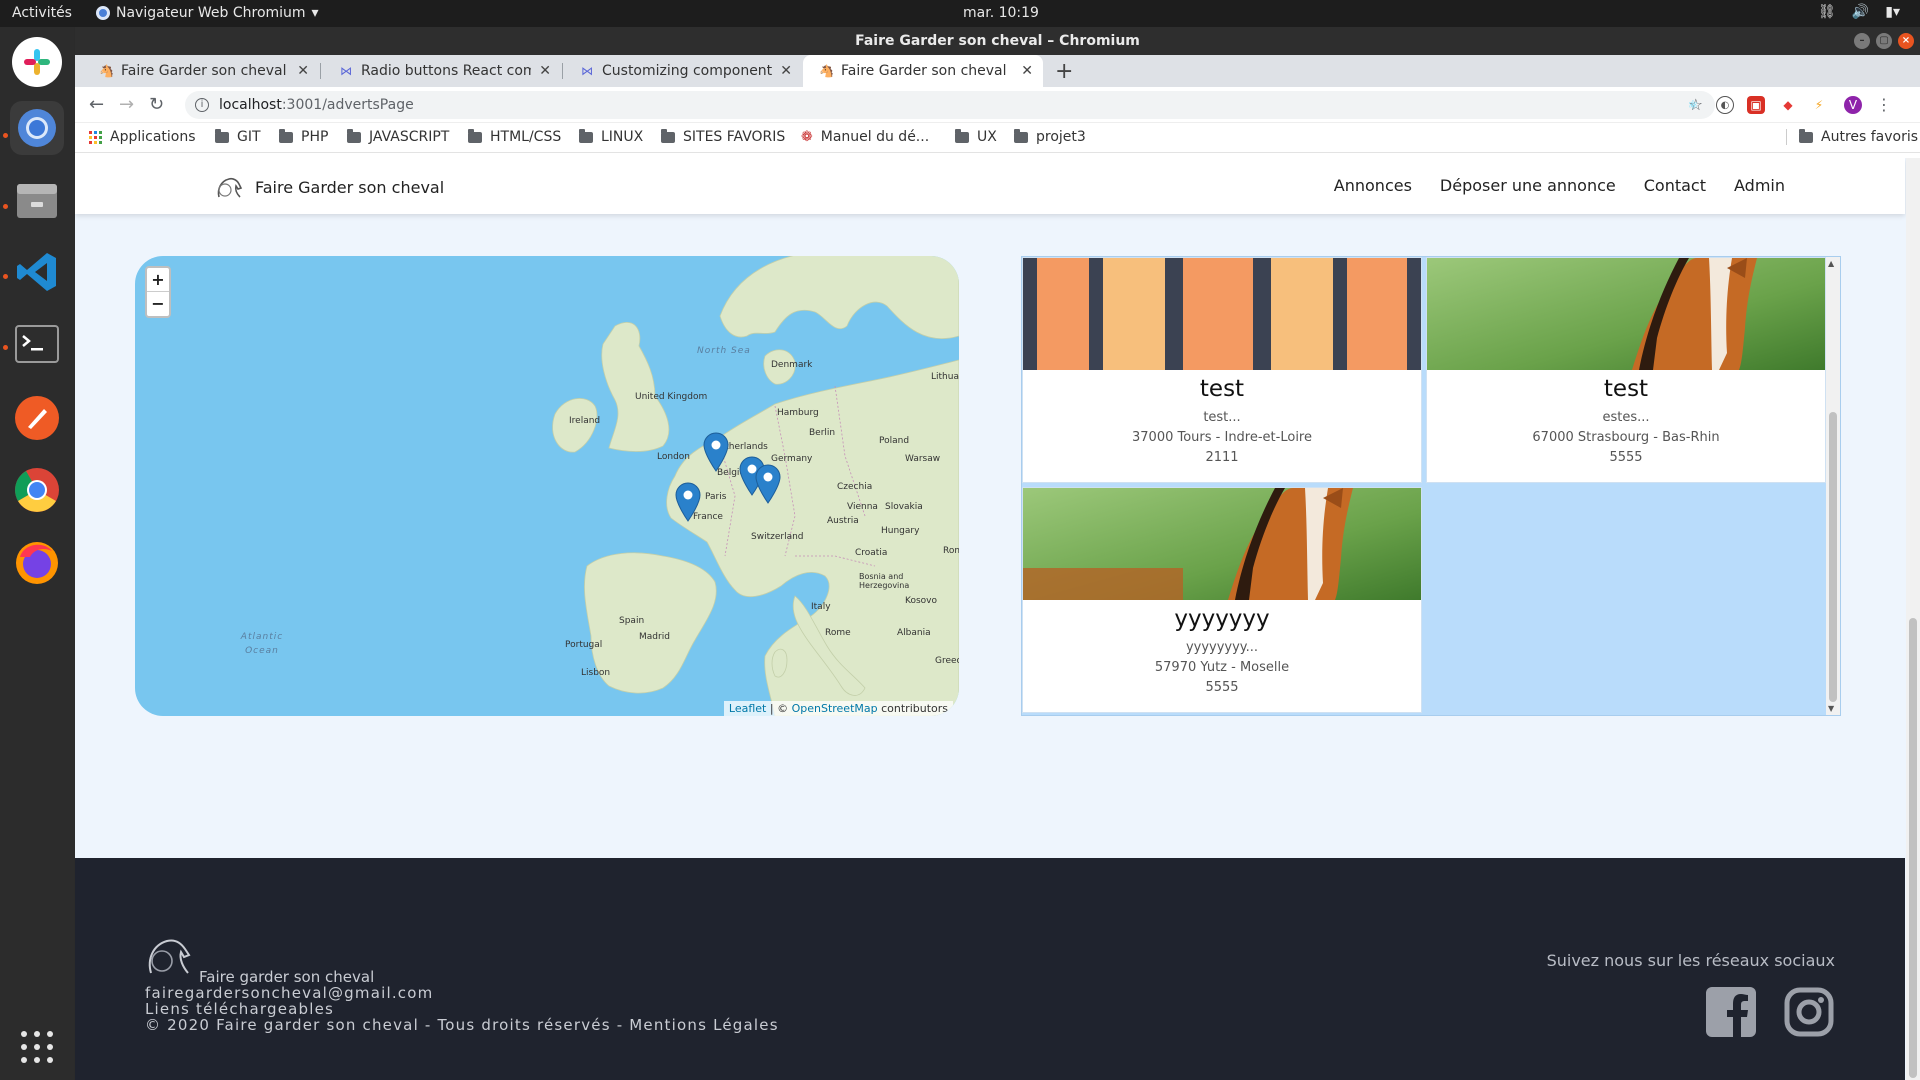 This screenshot has height=1080, width=1920. Describe the element at coordinates (1675, 185) in the screenshot. I see `nav-contact: Contact` at that location.